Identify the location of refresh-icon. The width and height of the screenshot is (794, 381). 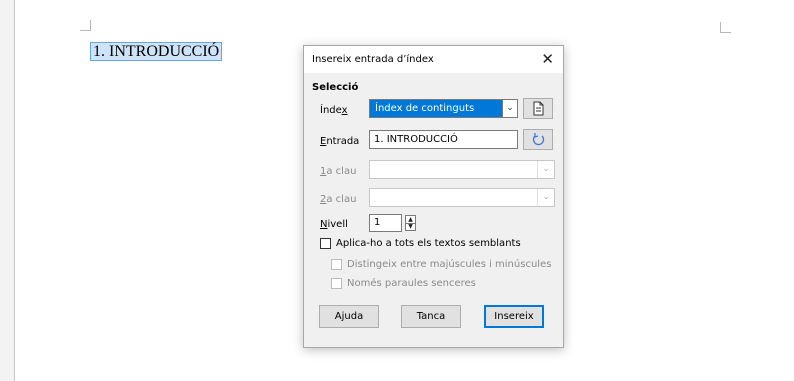
(538, 139).